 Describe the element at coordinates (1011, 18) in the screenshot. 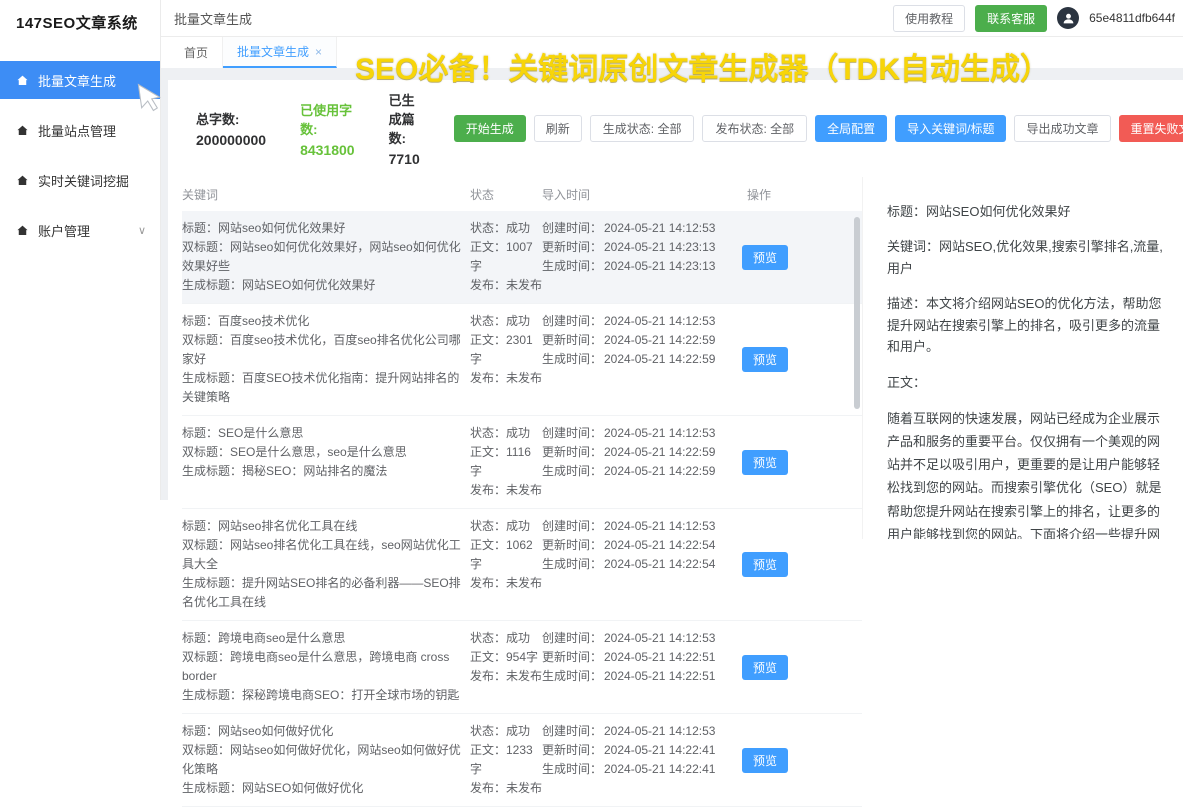

I see `contact-support-button: 联系客服` at that location.